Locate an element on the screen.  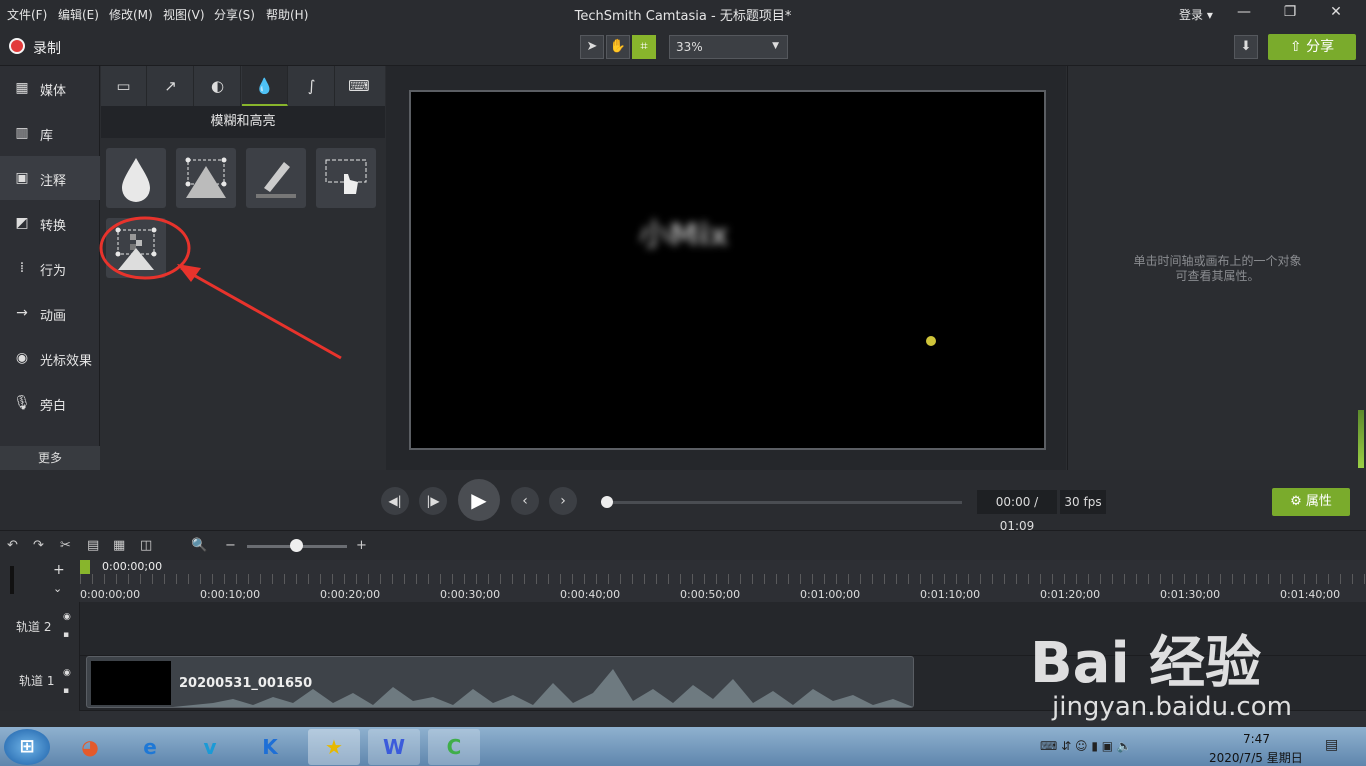
share-button: ⇧ 分享 is located at coordinates (1312, 47).